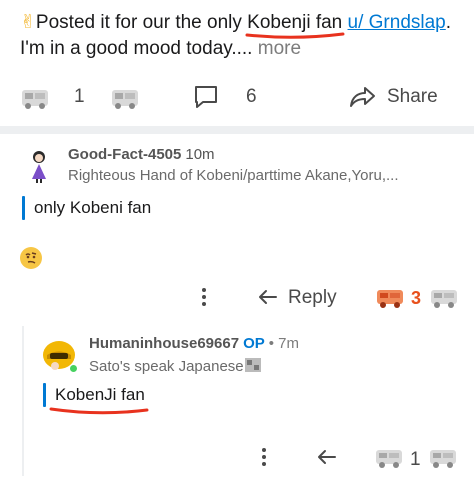  What do you see at coordinates (164, 343) in the screenshot?
I see `comment2-username: Humaninhouse69667` at bounding box center [164, 343].